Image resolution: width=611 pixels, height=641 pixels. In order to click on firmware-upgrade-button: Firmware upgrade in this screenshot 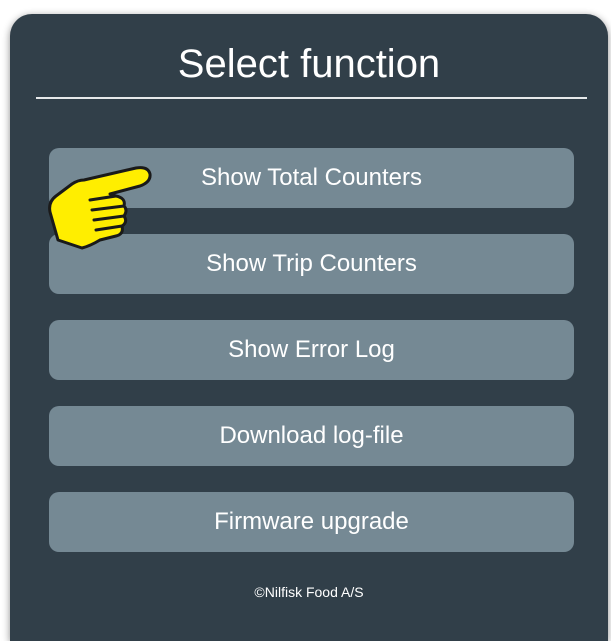, I will do `click(311, 522)`.